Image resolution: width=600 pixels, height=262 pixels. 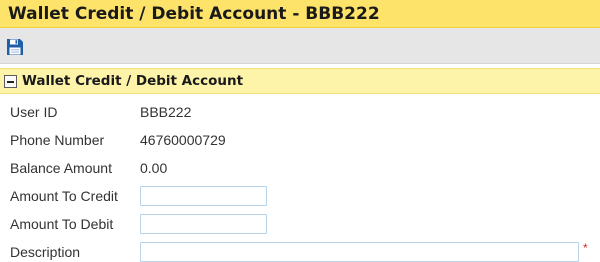 What do you see at coordinates (57, 140) in the screenshot?
I see `phone-number-label: Phone Number` at bounding box center [57, 140].